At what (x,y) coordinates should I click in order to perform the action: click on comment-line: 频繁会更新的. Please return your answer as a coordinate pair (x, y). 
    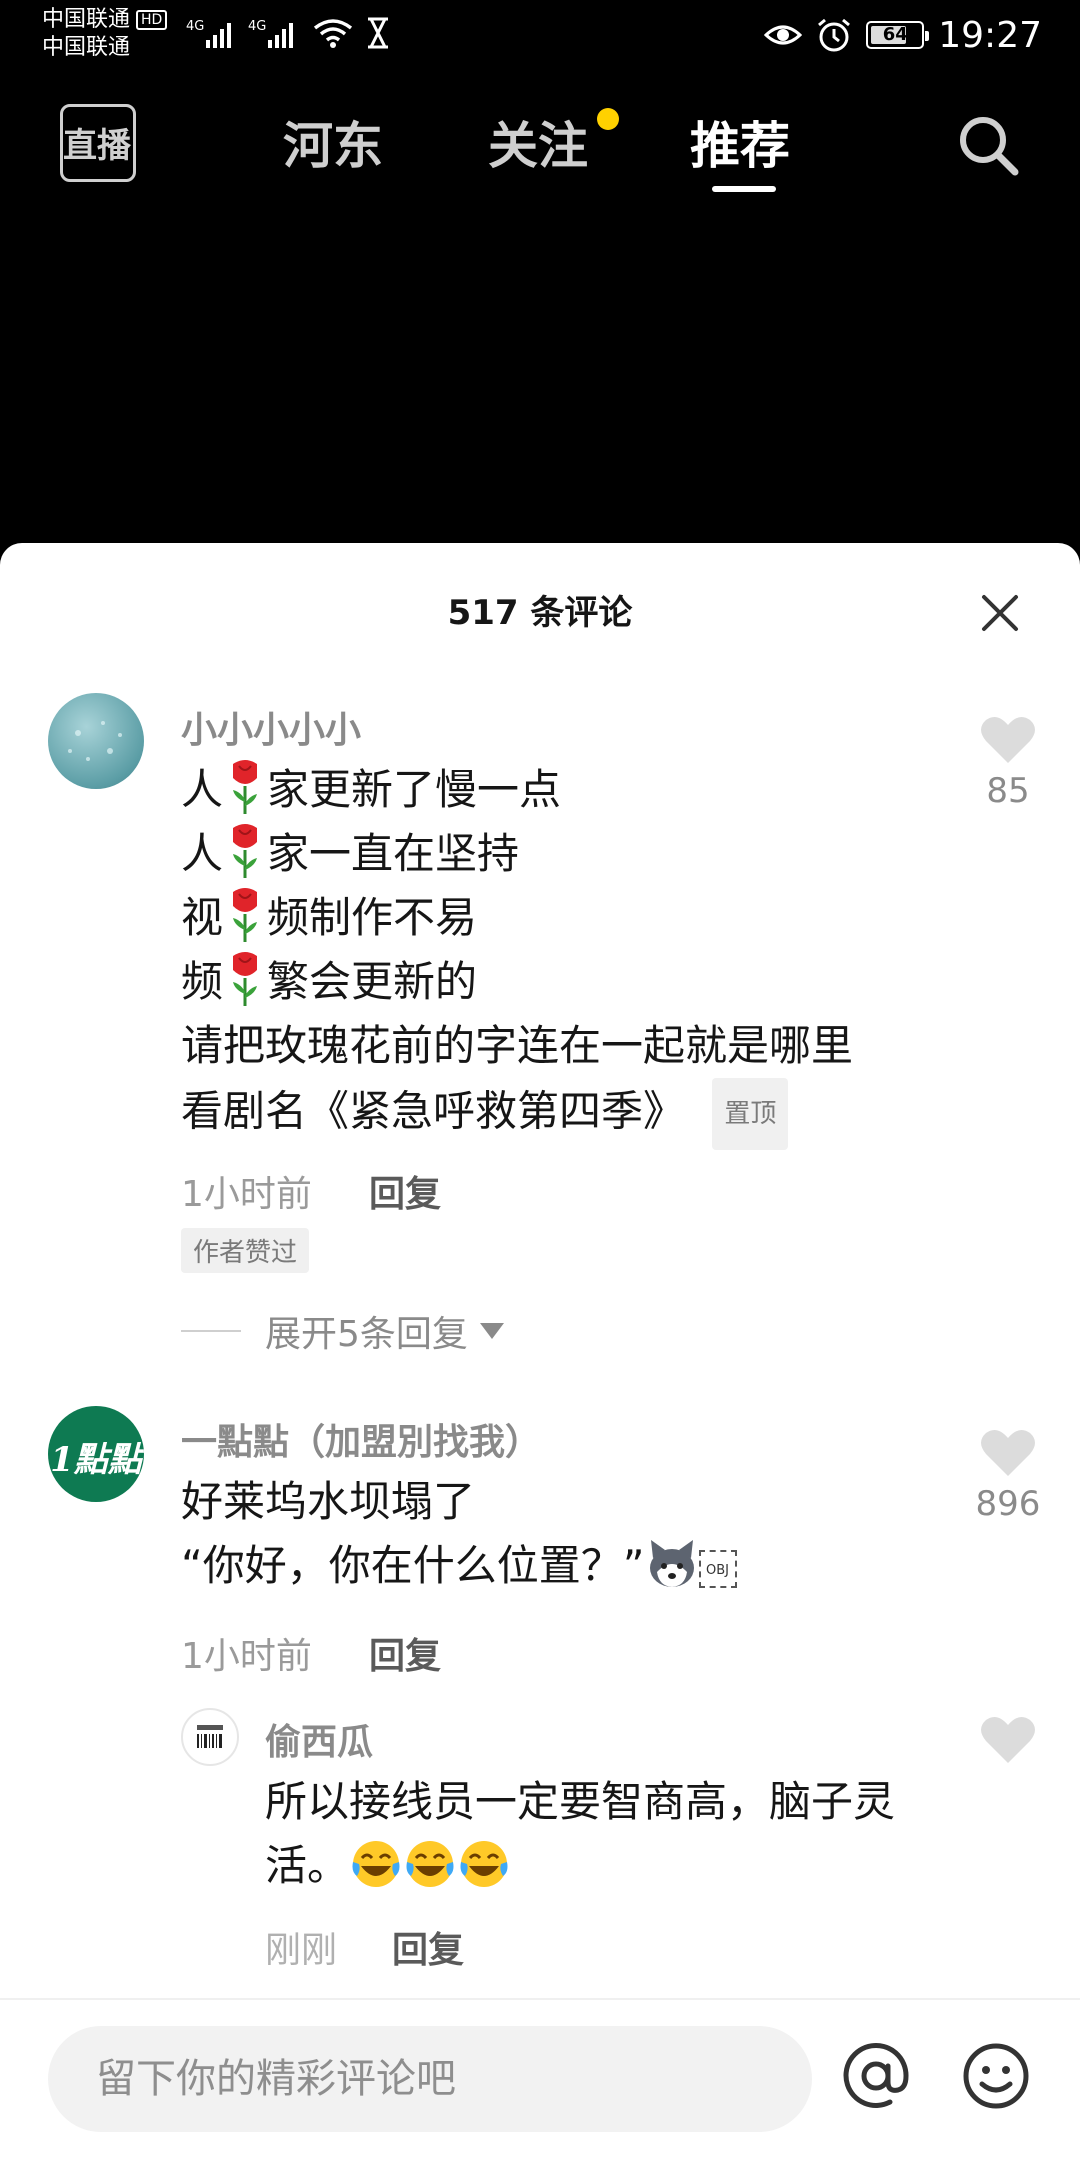
    Looking at the image, I should click on (329, 982).